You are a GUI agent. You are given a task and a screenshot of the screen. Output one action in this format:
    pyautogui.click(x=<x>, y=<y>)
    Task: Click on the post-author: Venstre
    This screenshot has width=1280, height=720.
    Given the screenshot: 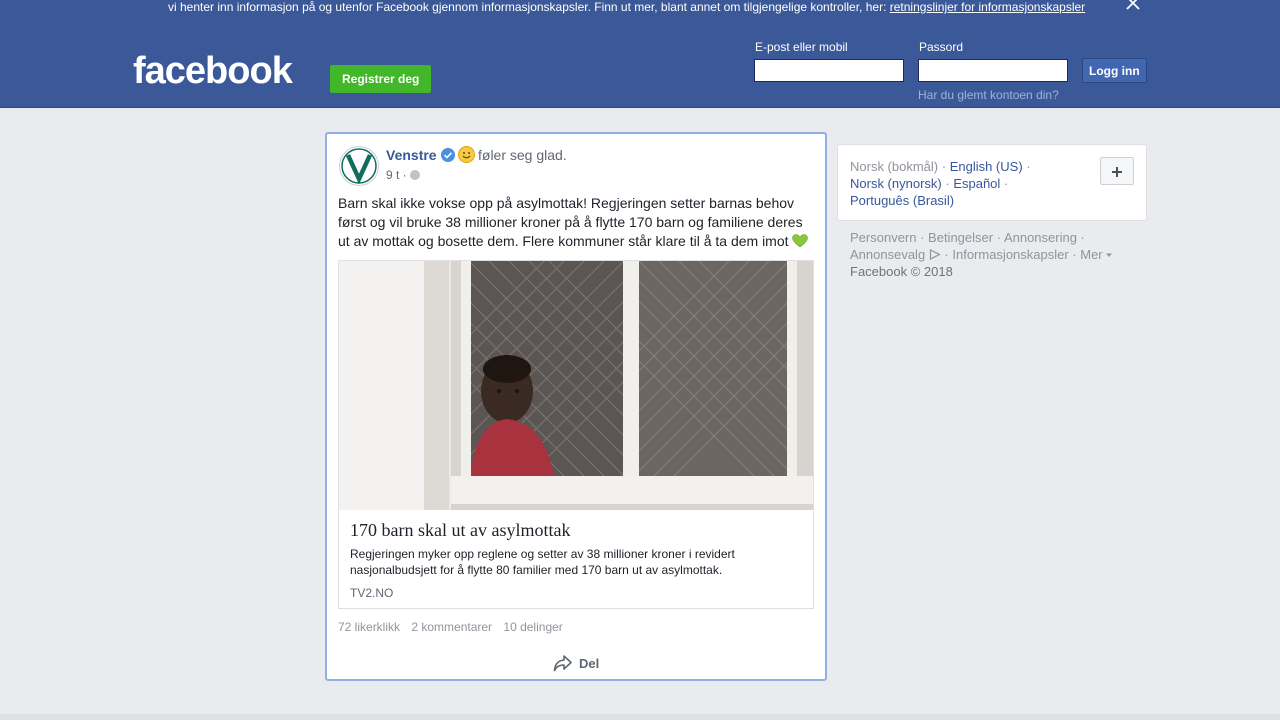 What is the action you would take?
    pyautogui.click(x=411, y=155)
    